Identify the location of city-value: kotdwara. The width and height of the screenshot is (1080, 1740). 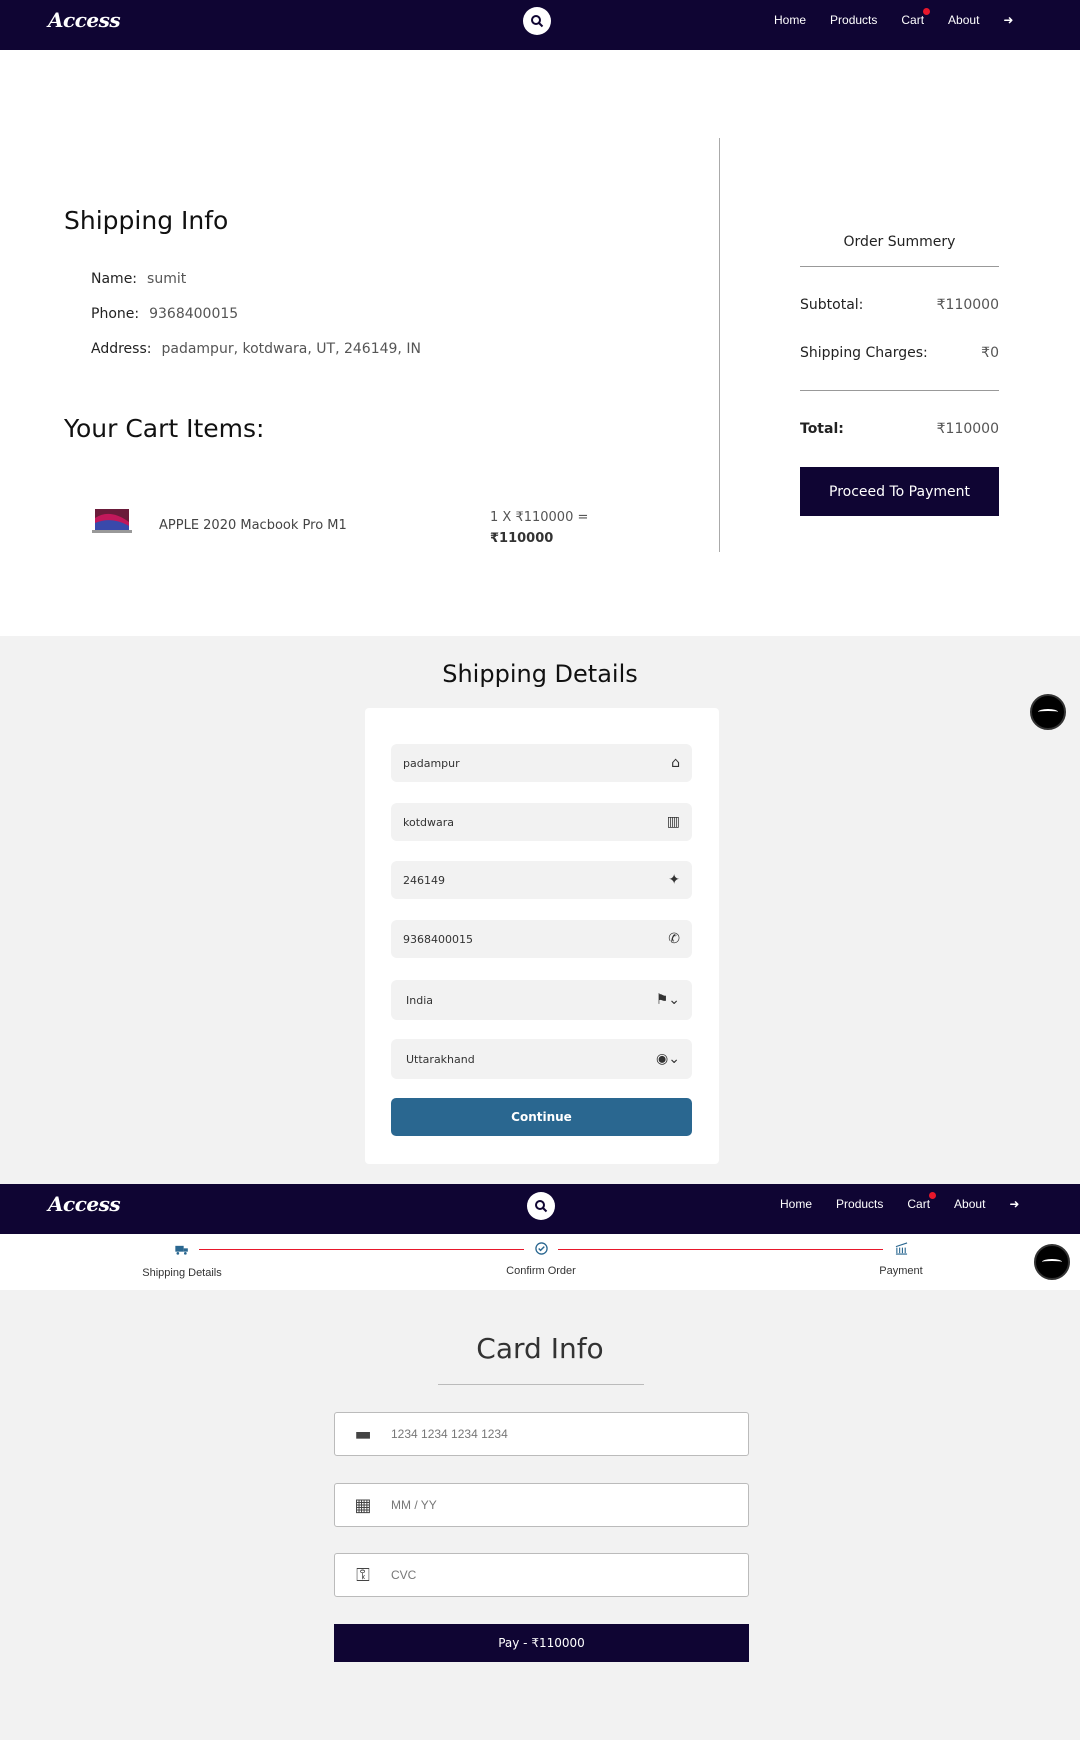
(429, 822).